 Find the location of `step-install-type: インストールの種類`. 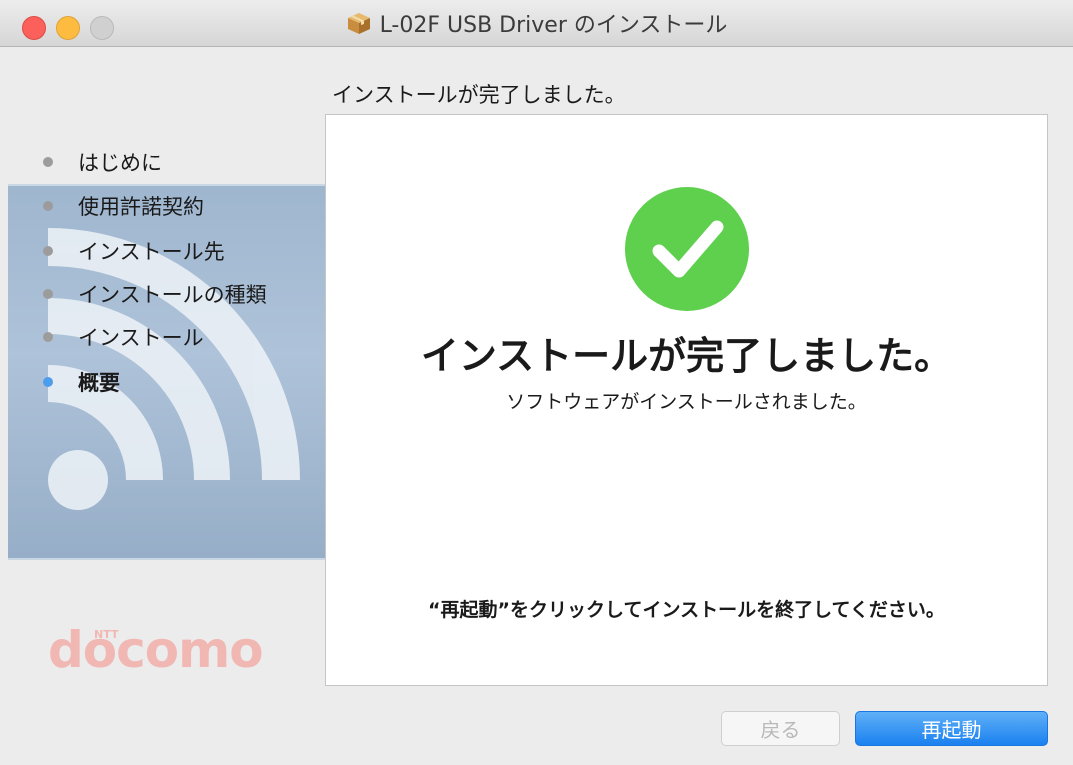

step-install-type: インストールの種類 is located at coordinates (163, 294).